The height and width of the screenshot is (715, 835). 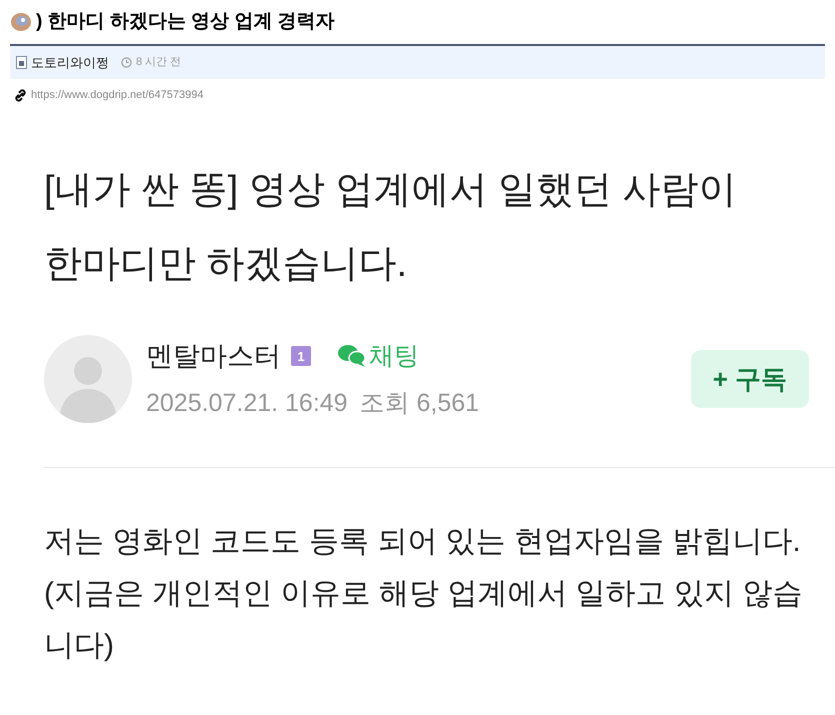 What do you see at coordinates (126, 62) in the screenshot?
I see `clock-icon` at bounding box center [126, 62].